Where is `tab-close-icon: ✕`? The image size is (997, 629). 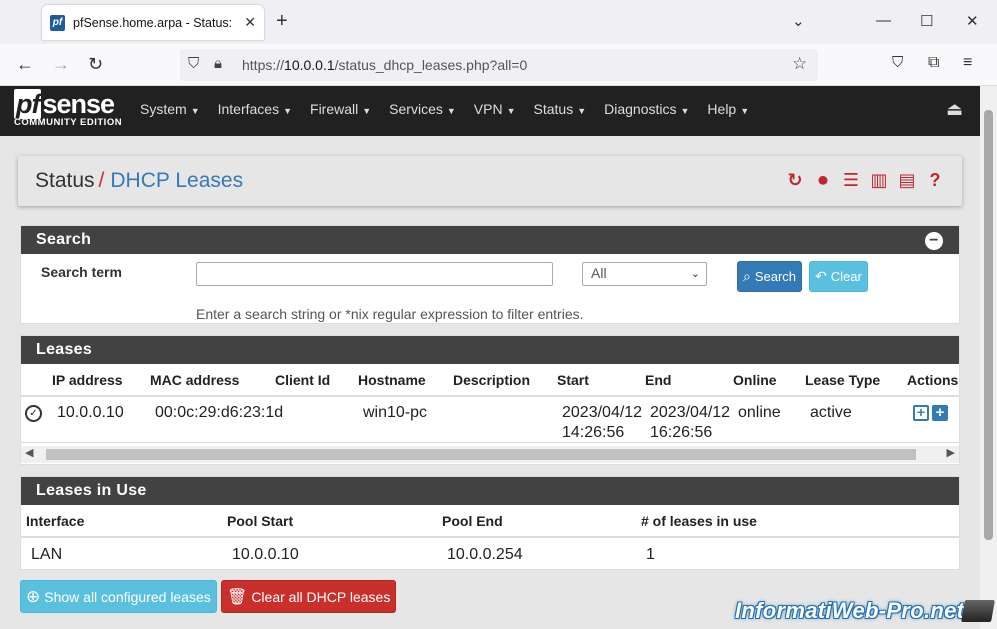
tab-close-icon: ✕ is located at coordinates (250, 22).